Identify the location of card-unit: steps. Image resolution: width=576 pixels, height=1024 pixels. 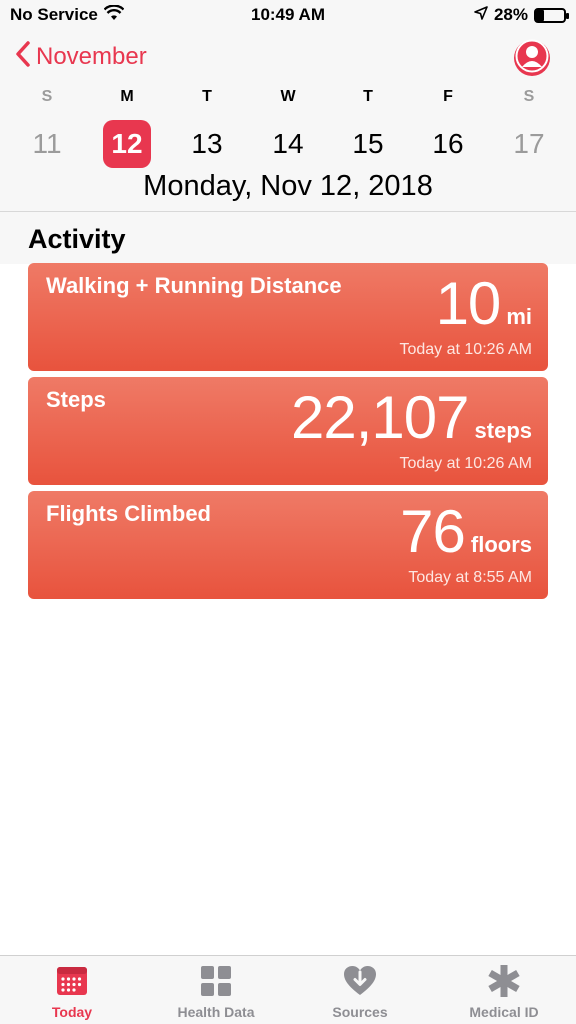
(503, 430).